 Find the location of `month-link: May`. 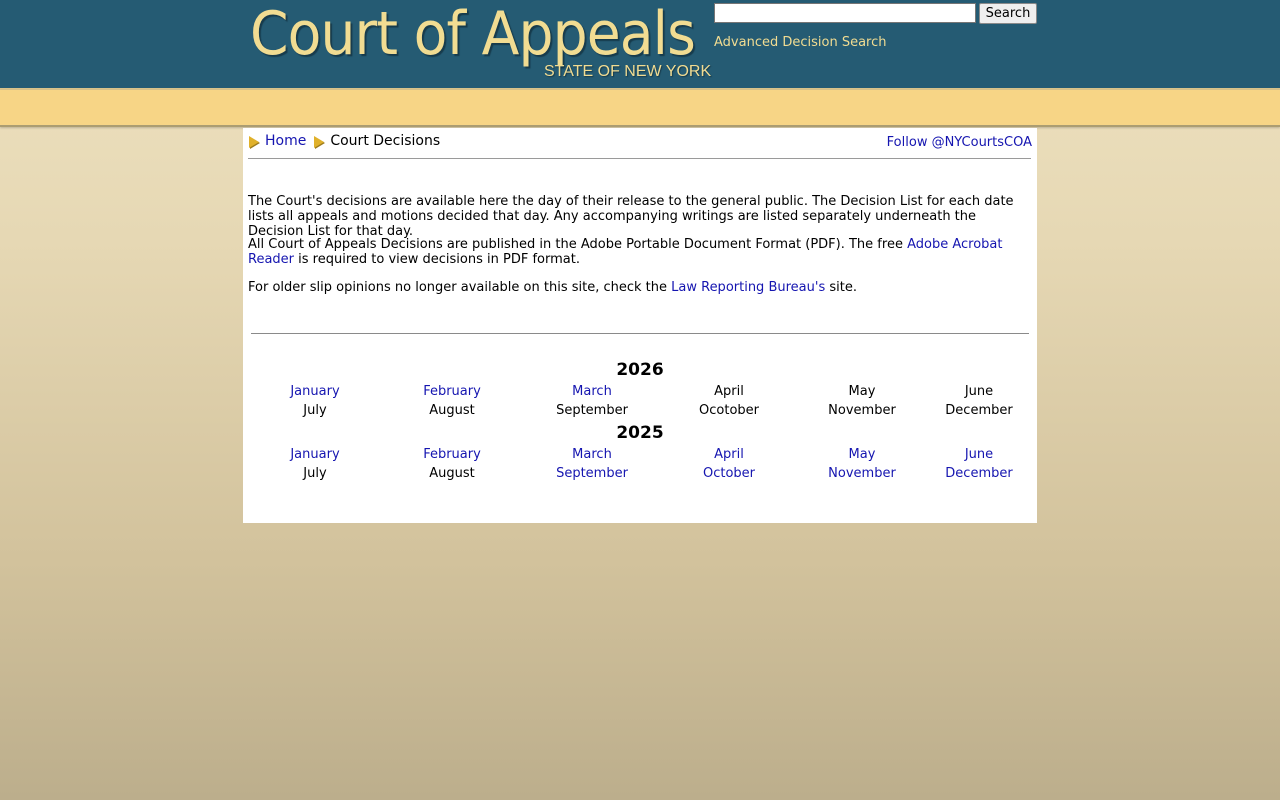

month-link: May is located at coordinates (862, 454).